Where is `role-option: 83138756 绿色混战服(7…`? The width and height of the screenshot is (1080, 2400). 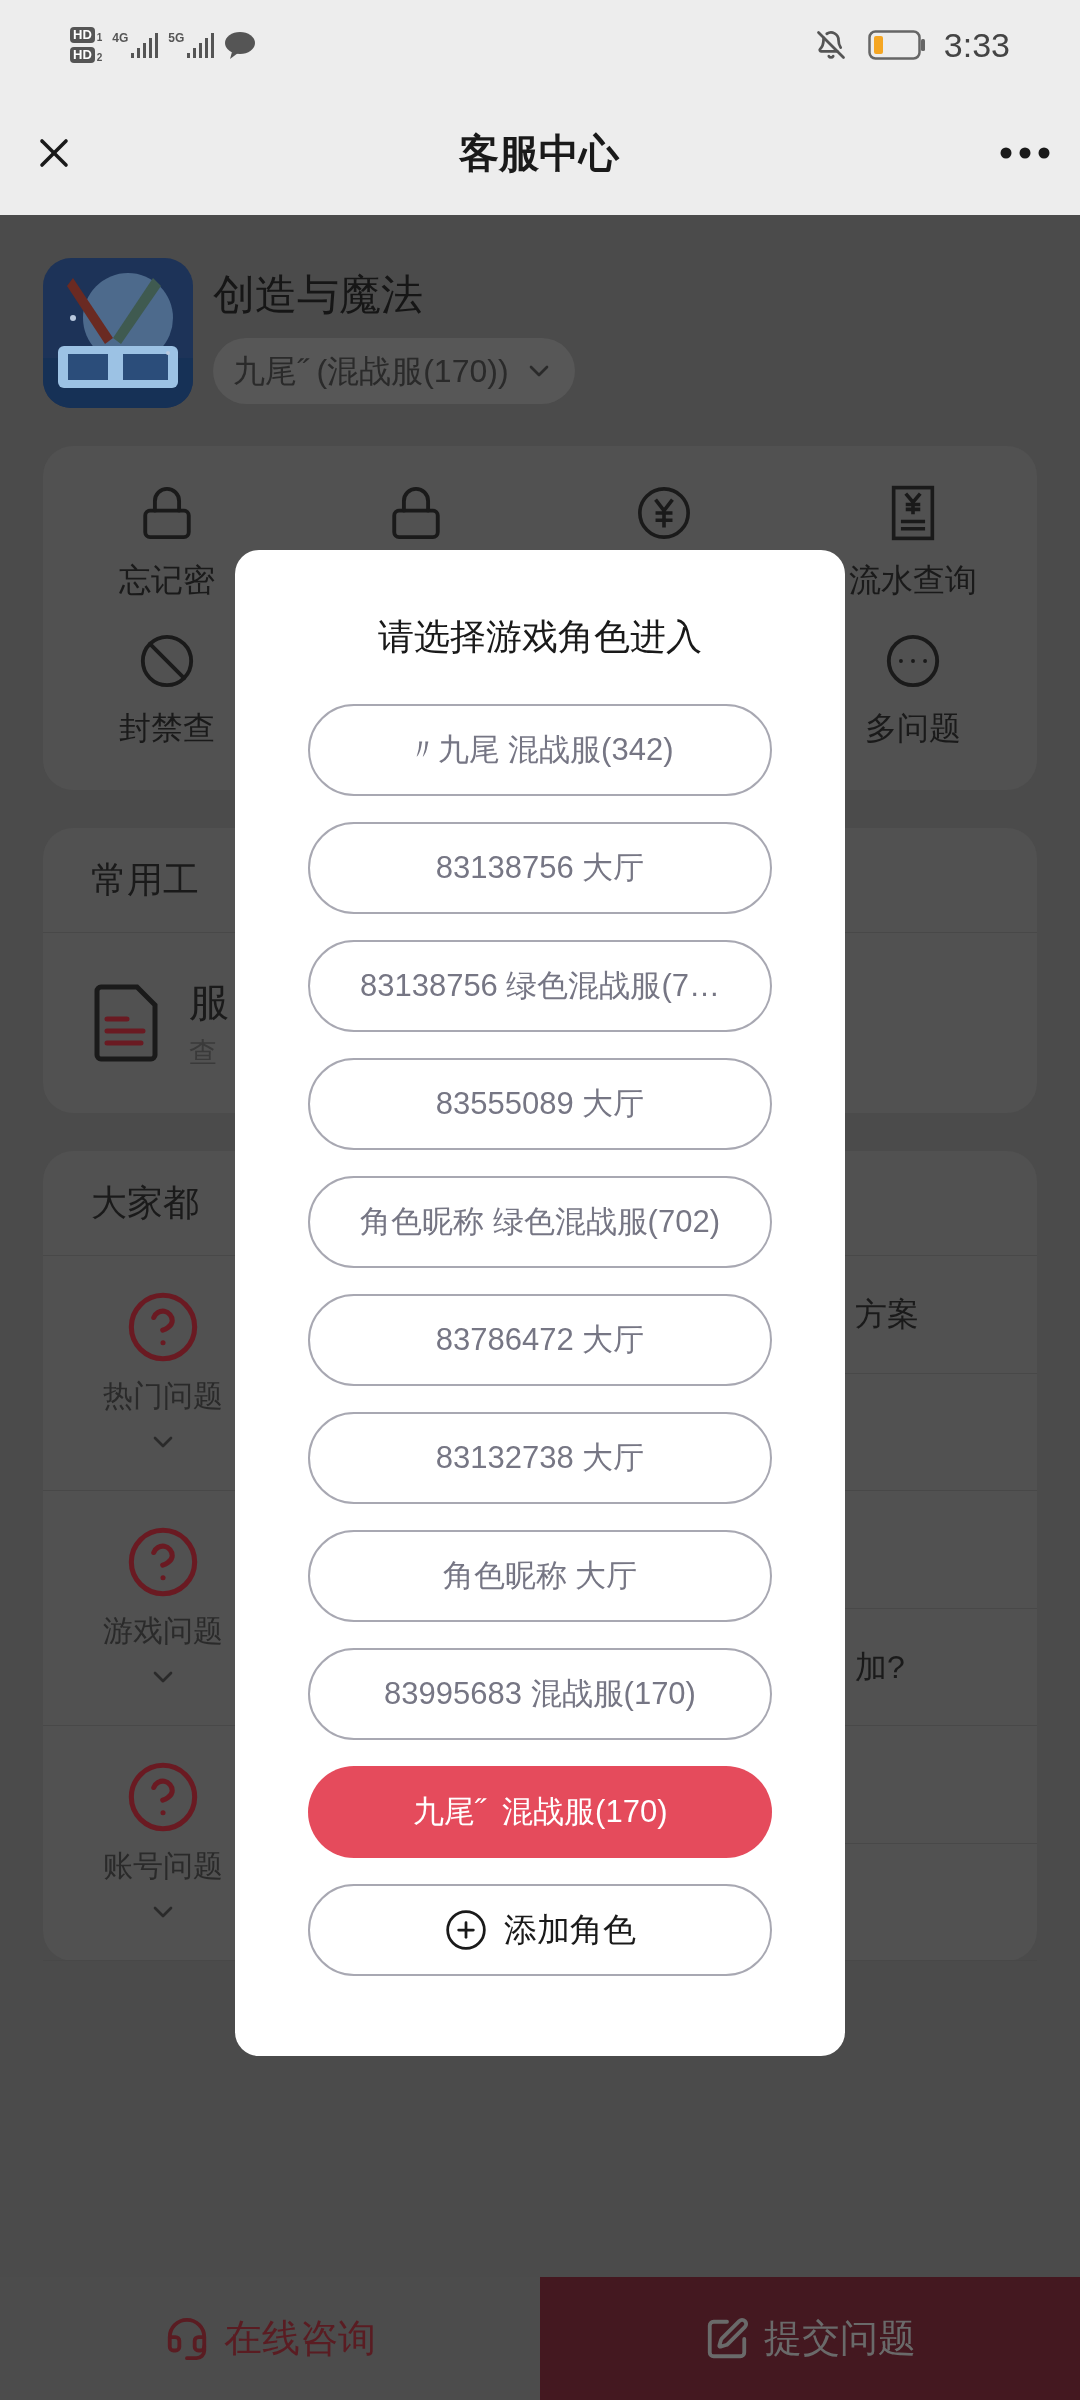 role-option: 83138756 绿色混战服(7… is located at coordinates (540, 986).